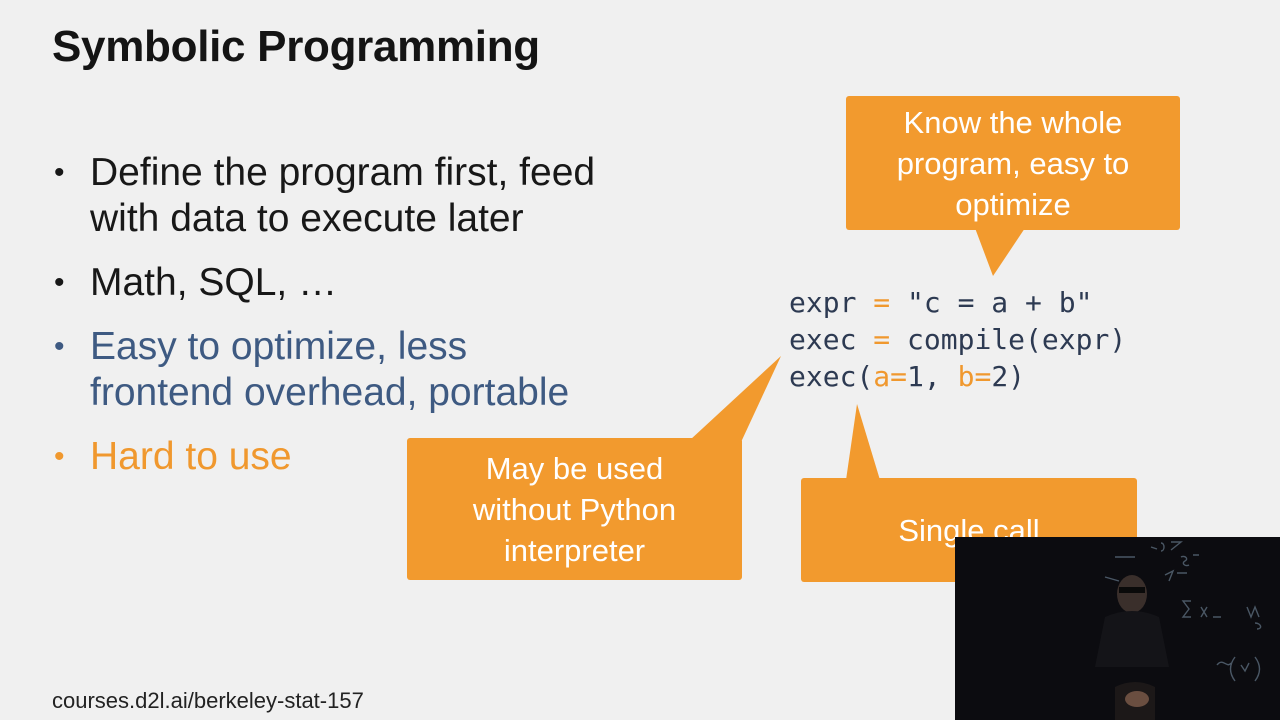 This screenshot has width=1280, height=720. What do you see at coordinates (966, 339) in the screenshot?
I see `code-token: compile` at bounding box center [966, 339].